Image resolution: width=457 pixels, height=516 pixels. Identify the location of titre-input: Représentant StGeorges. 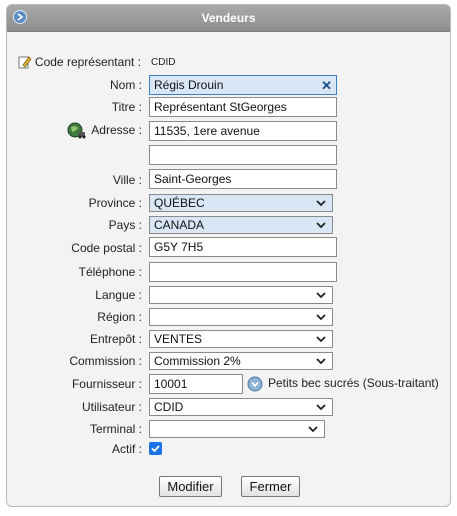
(243, 107).